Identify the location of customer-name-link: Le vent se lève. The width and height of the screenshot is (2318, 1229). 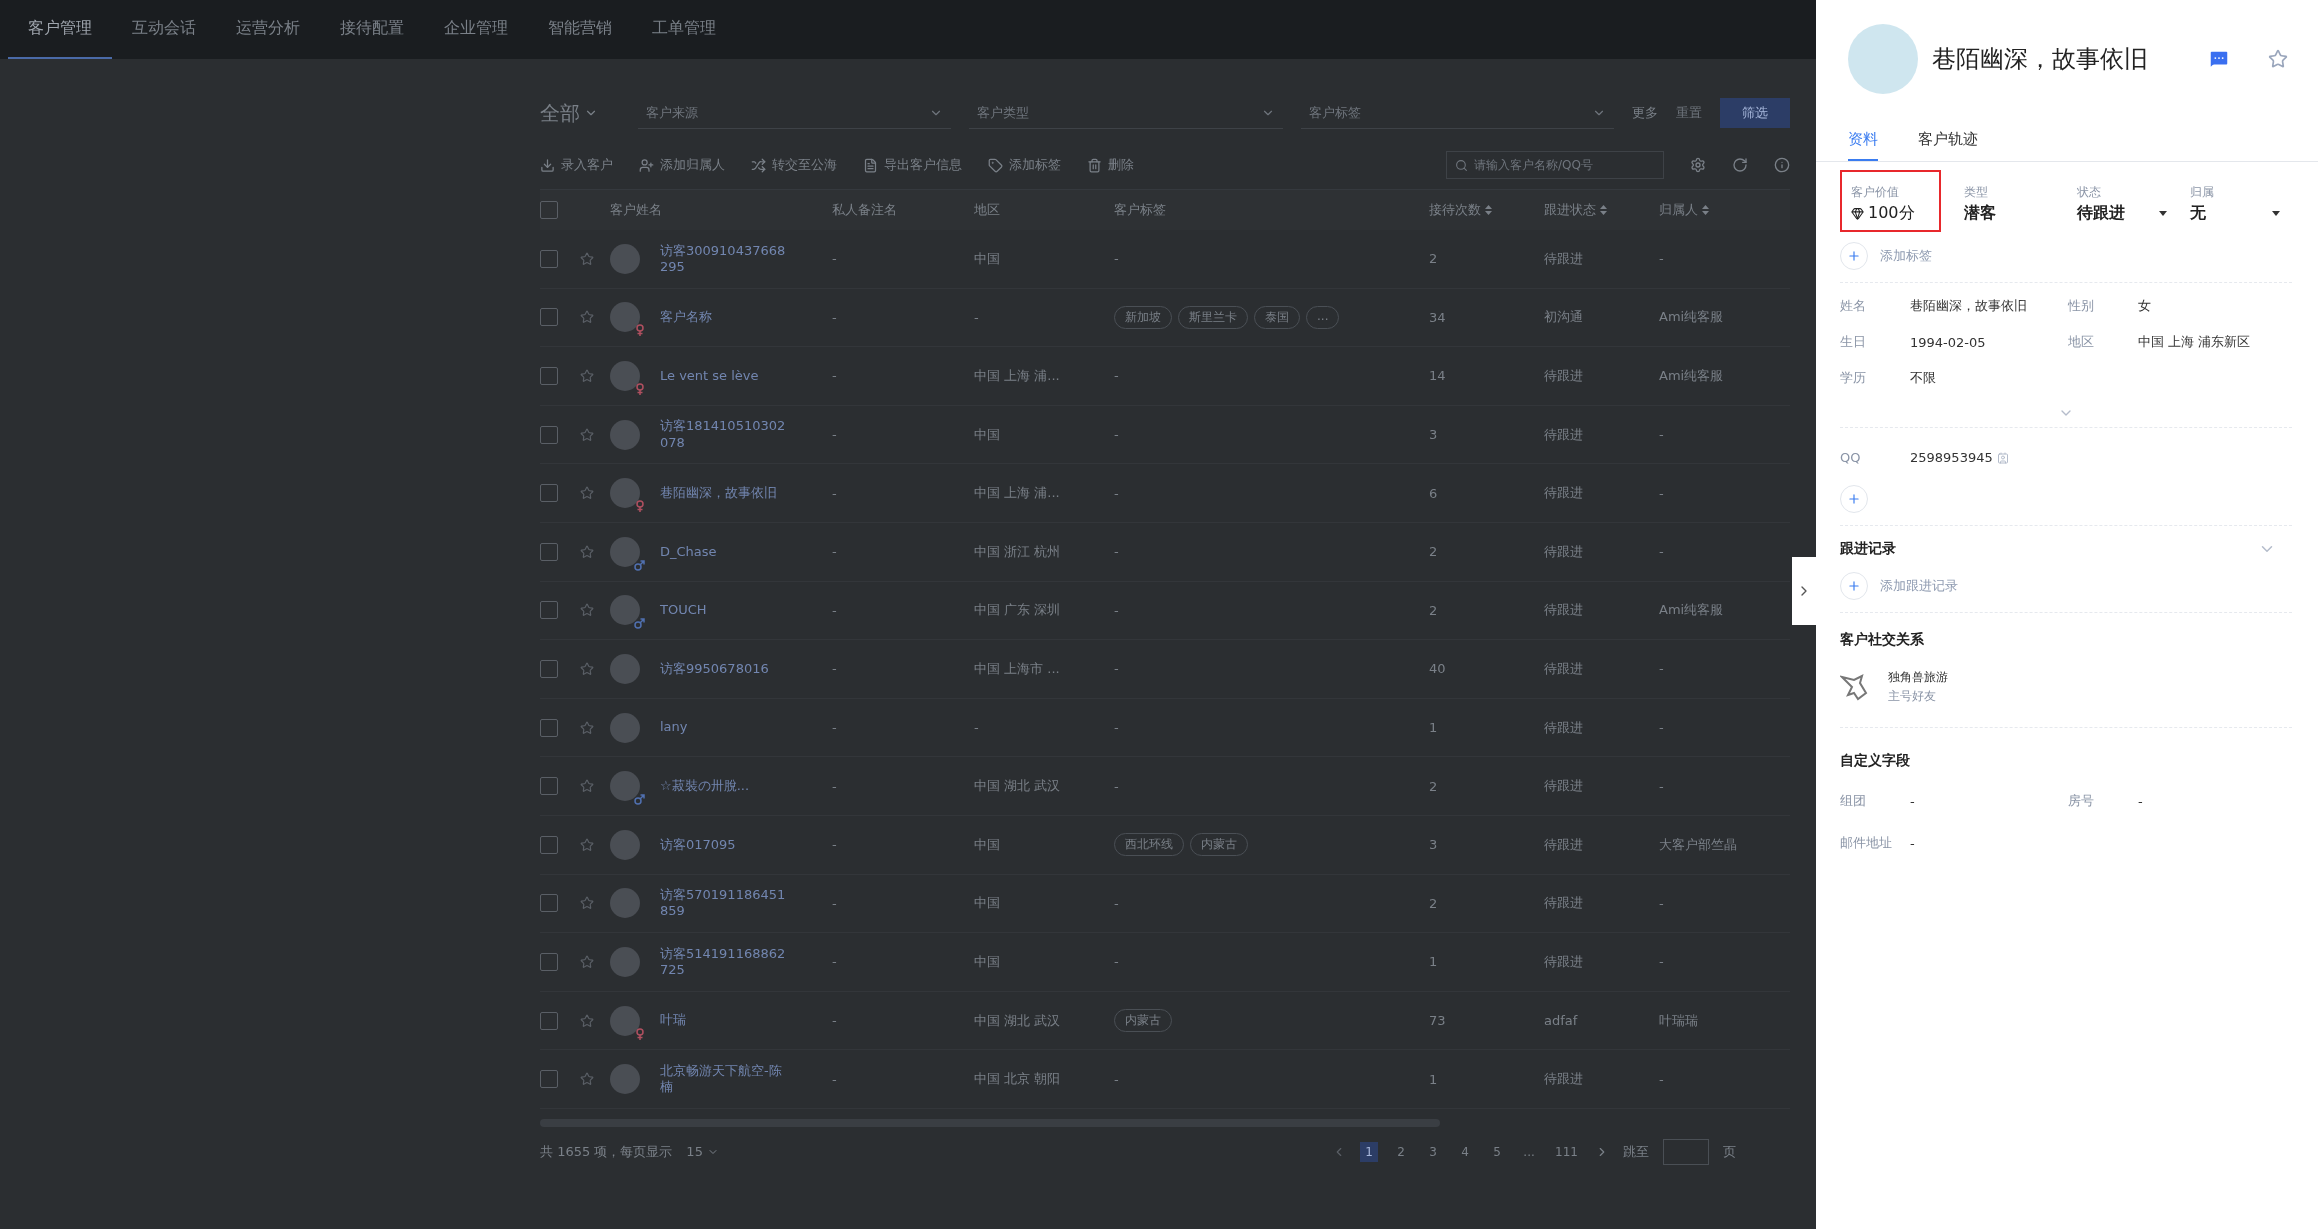
(725, 376).